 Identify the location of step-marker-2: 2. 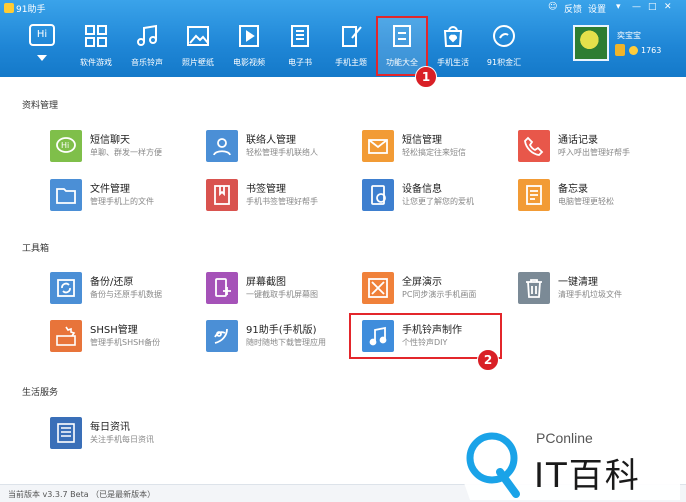
(488, 360).